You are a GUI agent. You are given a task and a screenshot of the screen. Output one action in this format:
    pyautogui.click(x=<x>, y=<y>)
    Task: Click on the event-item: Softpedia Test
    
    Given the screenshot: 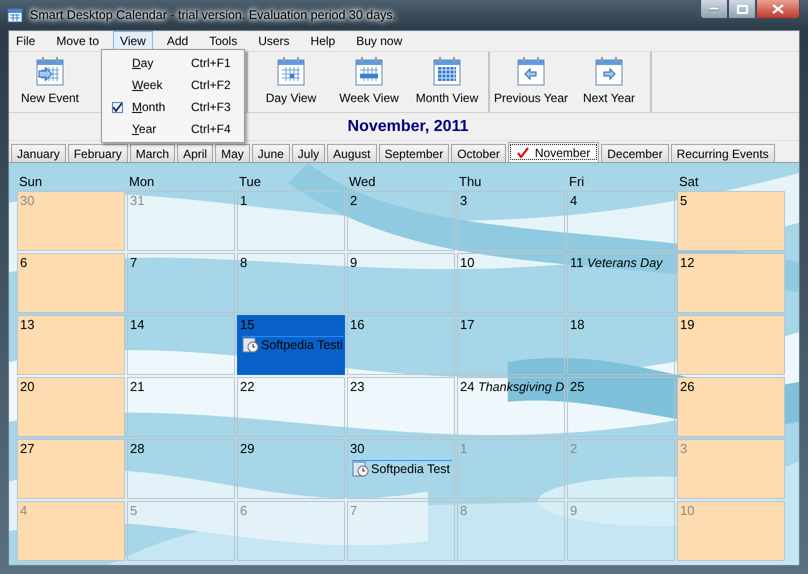 What is the action you would take?
    pyautogui.click(x=402, y=468)
    